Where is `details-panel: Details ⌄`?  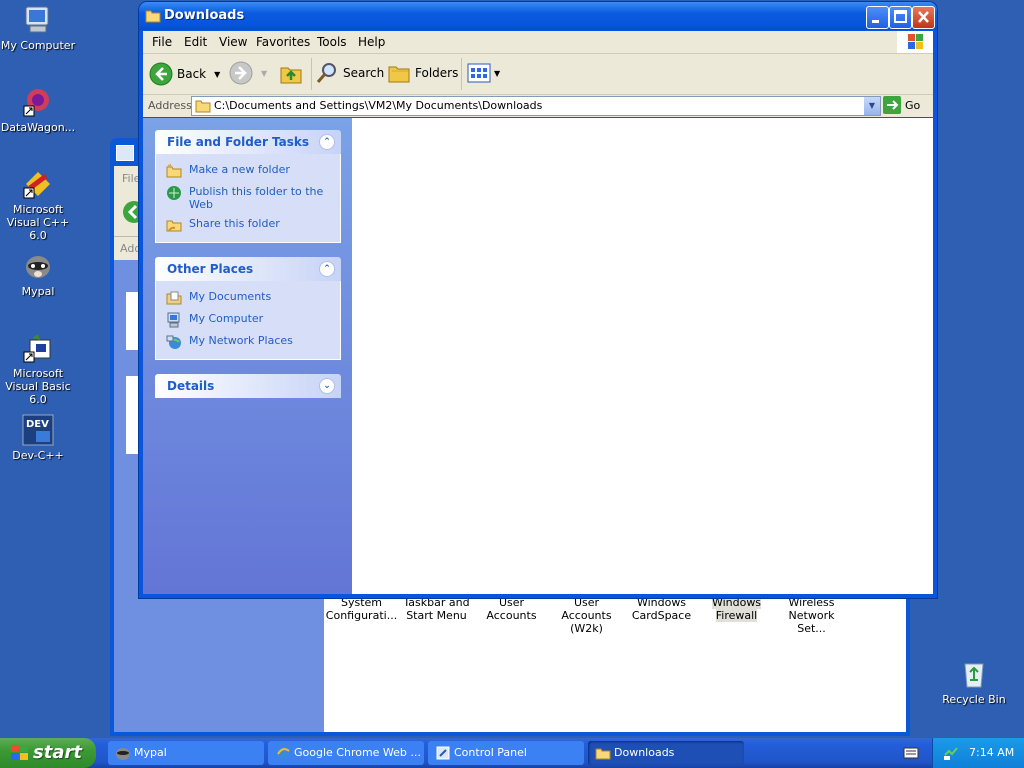
details-panel: Details ⌄ is located at coordinates (248, 386).